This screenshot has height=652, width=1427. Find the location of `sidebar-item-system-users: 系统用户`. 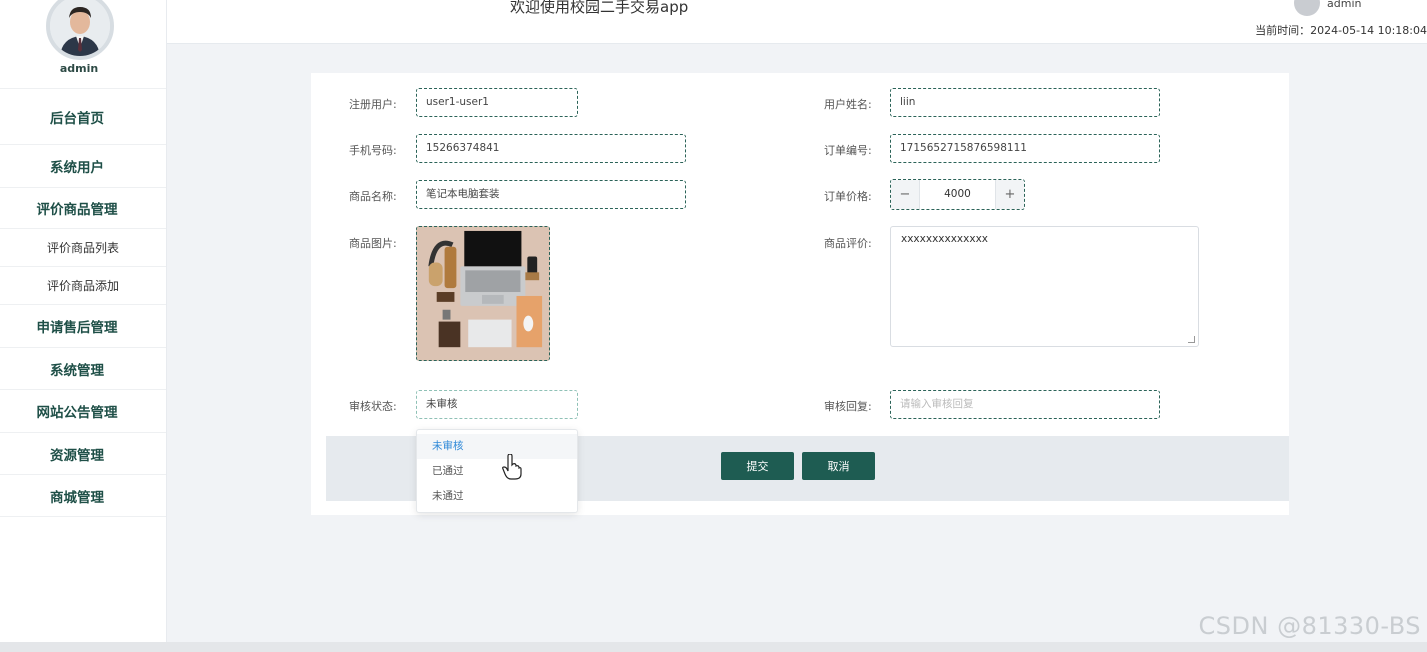

sidebar-item-system-users: 系统用户 is located at coordinates (83, 165).